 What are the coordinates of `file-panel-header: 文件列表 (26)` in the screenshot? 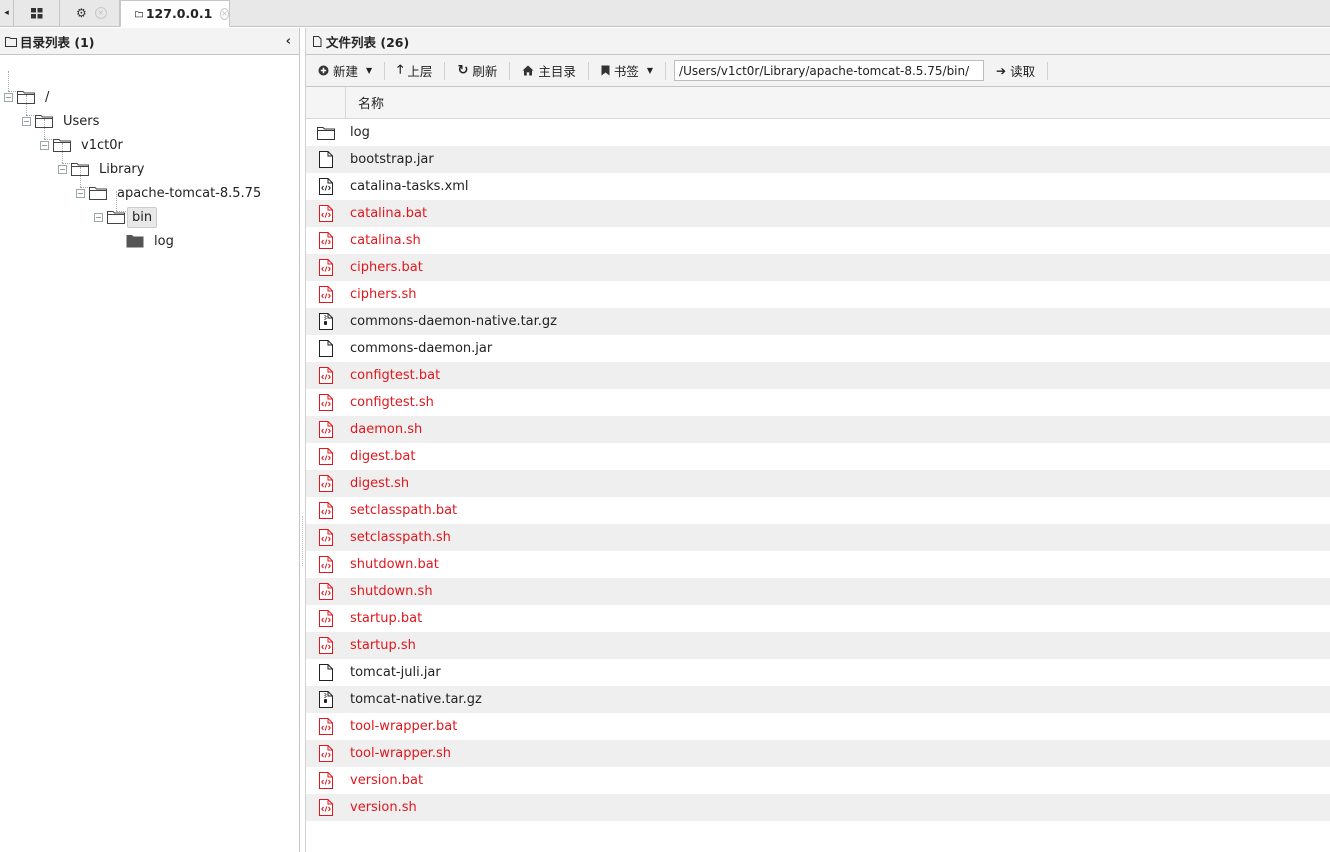 It's located at (818, 41).